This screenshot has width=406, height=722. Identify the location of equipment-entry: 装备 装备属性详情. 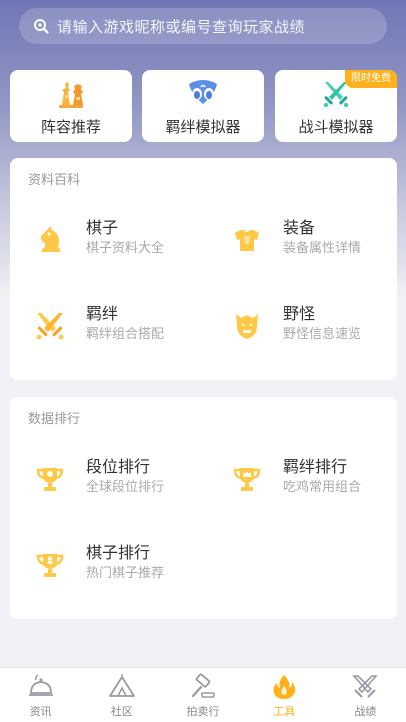
(296, 238).